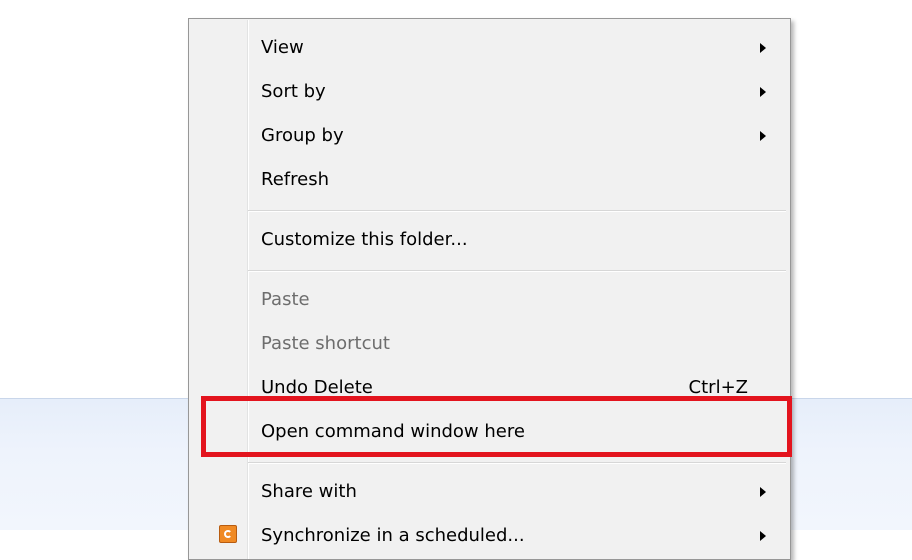  I want to click on menu-item-group-by: Group by, so click(489, 136).